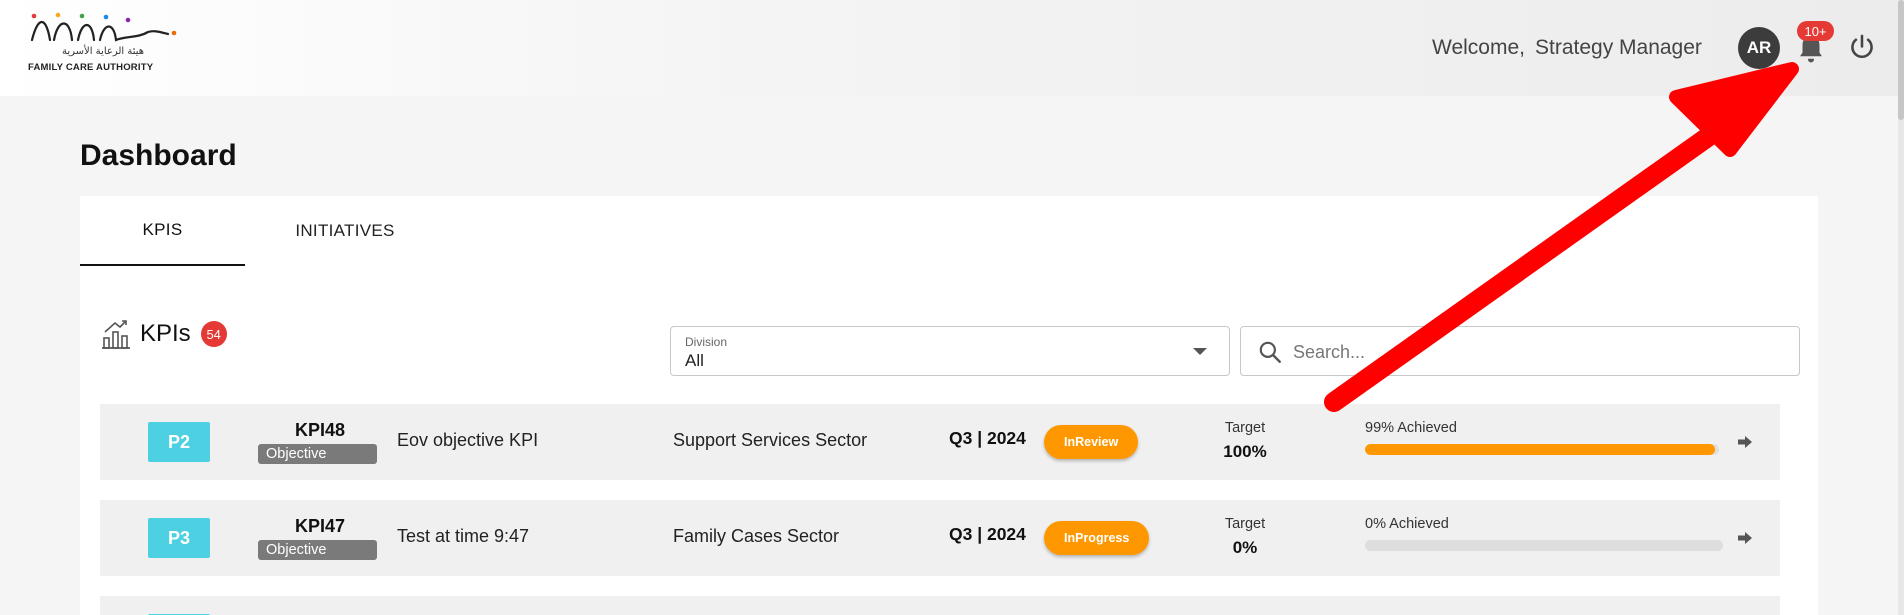 This screenshot has height=615, width=1904. Describe the element at coordinates (179, 538) in the screenshot. I see `priority-badge: P3` at that location.